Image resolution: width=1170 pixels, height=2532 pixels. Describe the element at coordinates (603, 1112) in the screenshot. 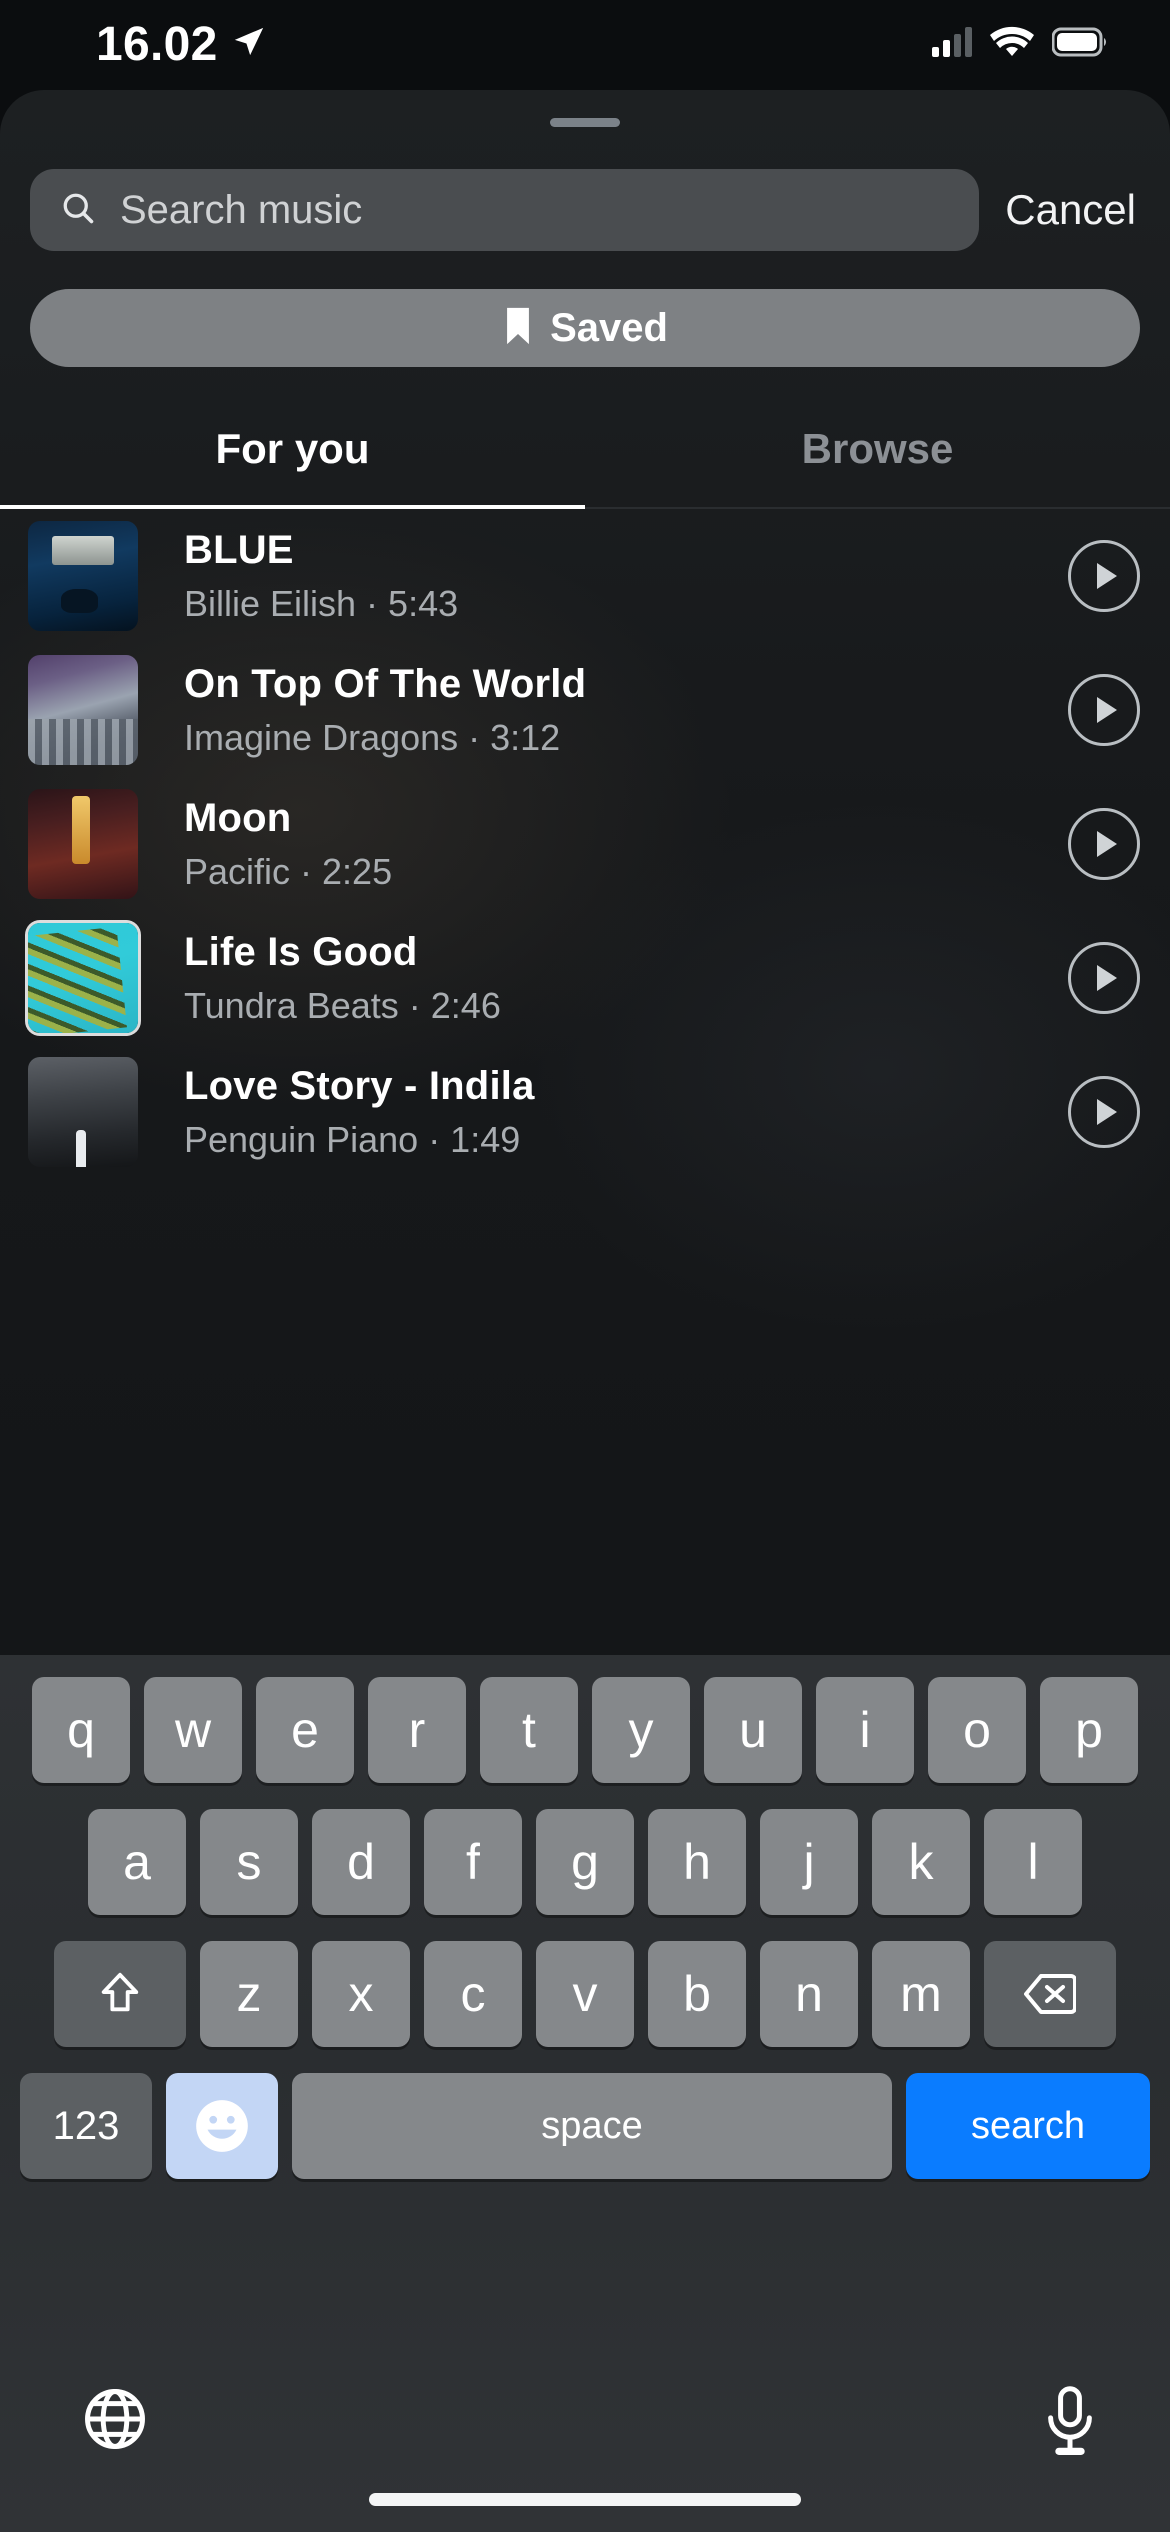

I see `song-text: Love Story - Indila Penguin Piano · 1:49` at that location.